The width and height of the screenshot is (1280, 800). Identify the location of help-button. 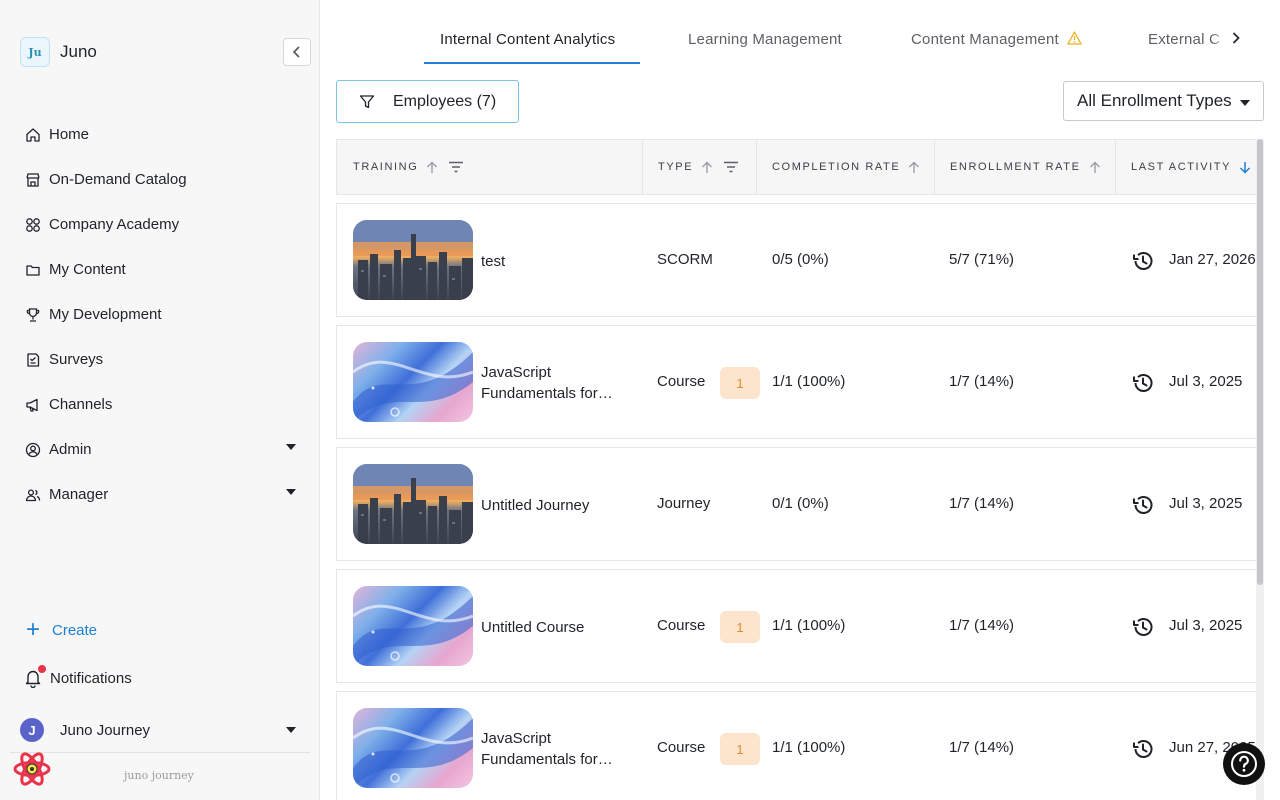
(1244, 764).